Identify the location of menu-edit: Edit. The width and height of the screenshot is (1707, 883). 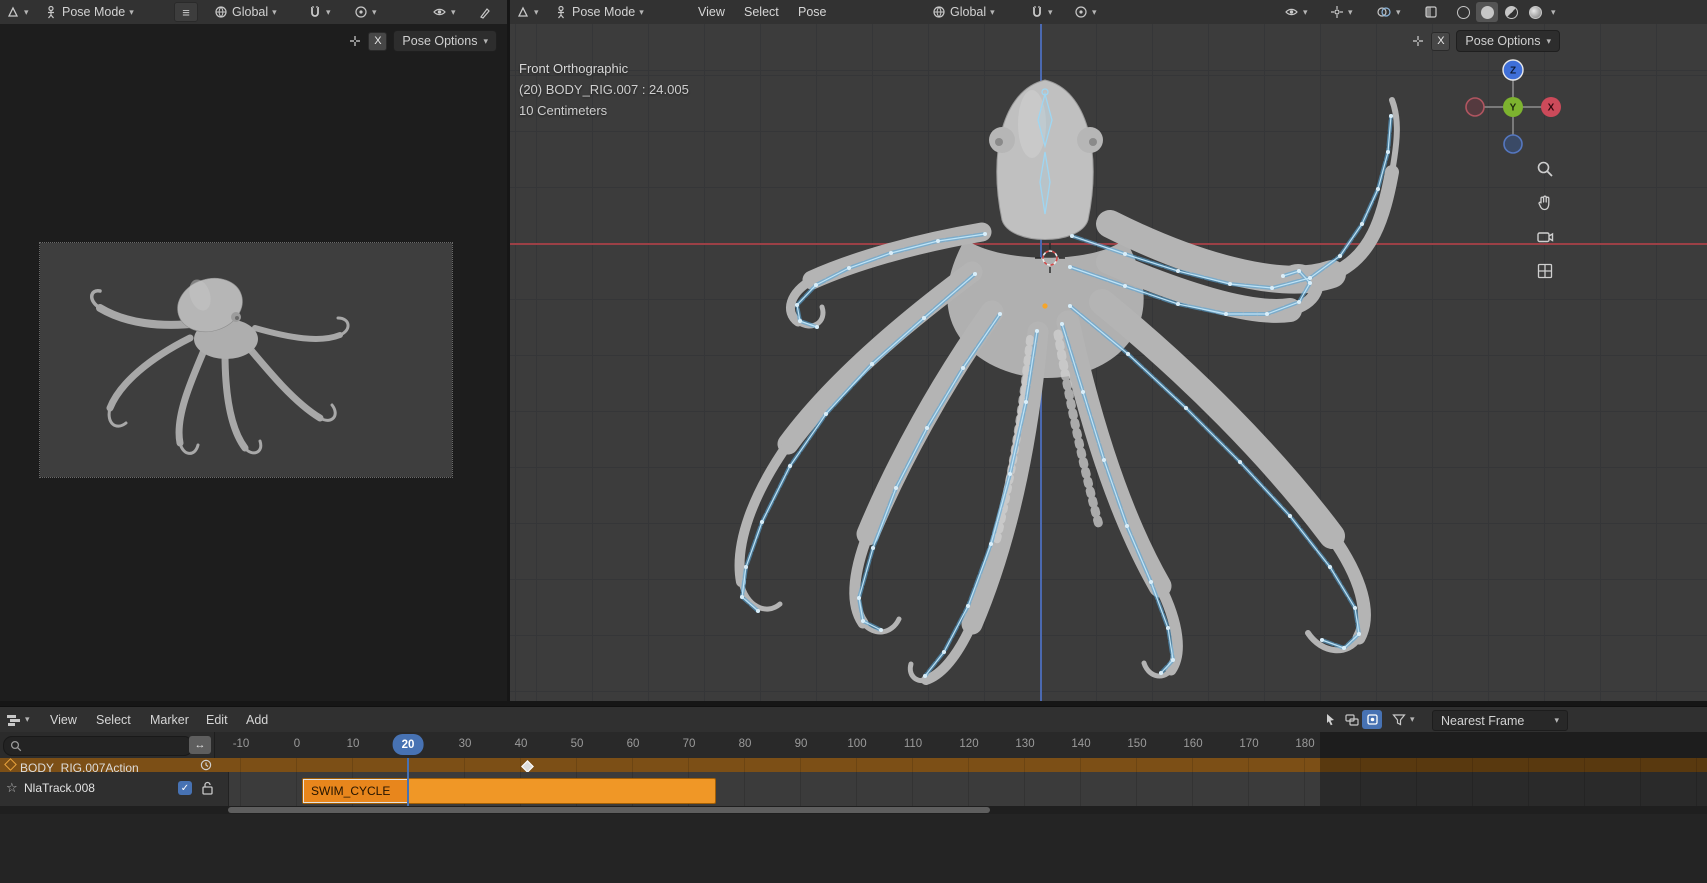
(217, 719).